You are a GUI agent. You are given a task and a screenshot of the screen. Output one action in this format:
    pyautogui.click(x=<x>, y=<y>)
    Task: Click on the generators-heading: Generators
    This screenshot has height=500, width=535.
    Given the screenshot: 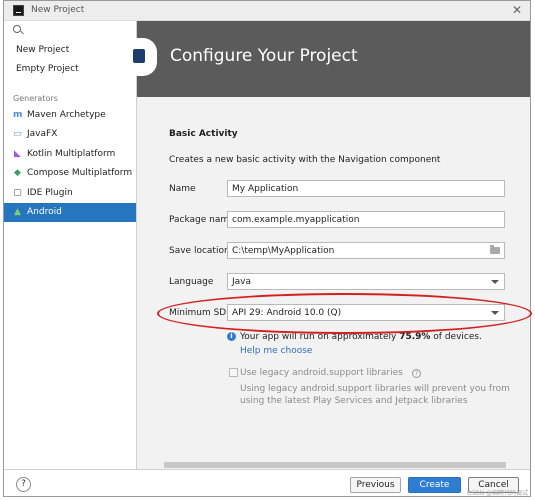 What is the action you would take?
    pyautogui.click(x=35, y=98)
    